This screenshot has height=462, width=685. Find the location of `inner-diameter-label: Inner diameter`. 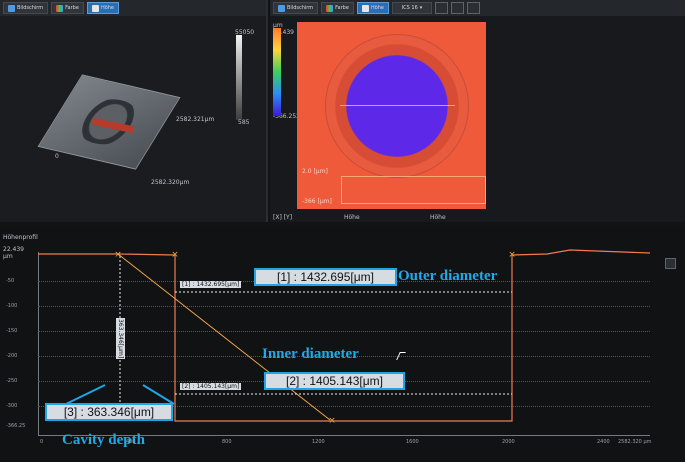

inner-diameter-label: Inner diameter is located at coordinates (310, 354).